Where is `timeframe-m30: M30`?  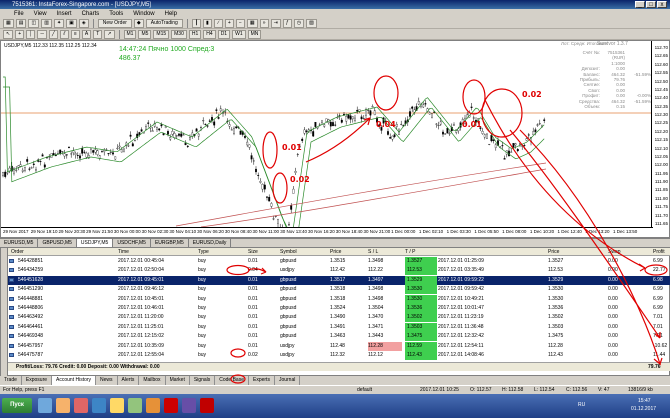
timeframe-m30: M30 is located at coordinates (179, 34).